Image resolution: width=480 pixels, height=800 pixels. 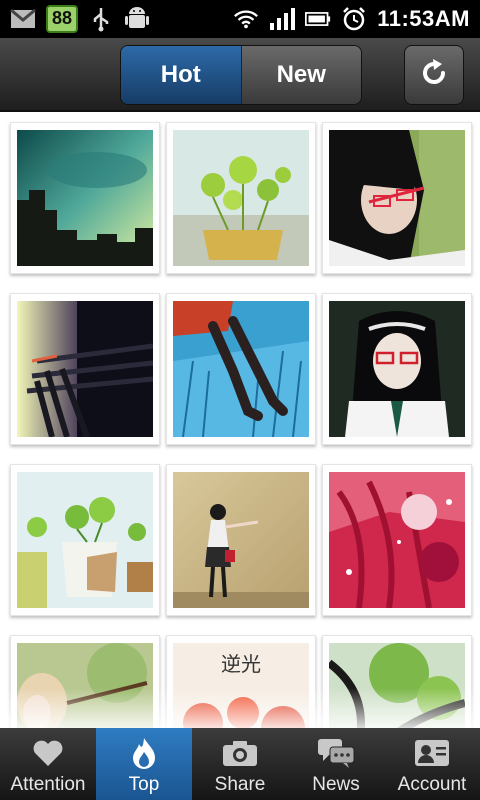 I want to click on tab-news: News, so click(x=336, y=764).